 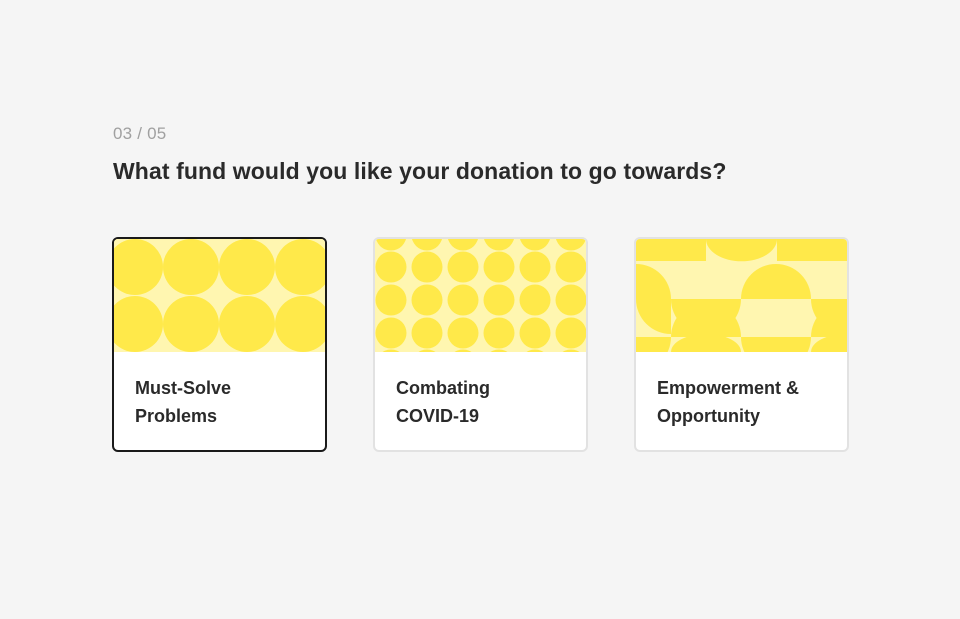 I want to click on fund-option-must-solve-problems: Must-Solve Problems, so click(x=219, y=344).